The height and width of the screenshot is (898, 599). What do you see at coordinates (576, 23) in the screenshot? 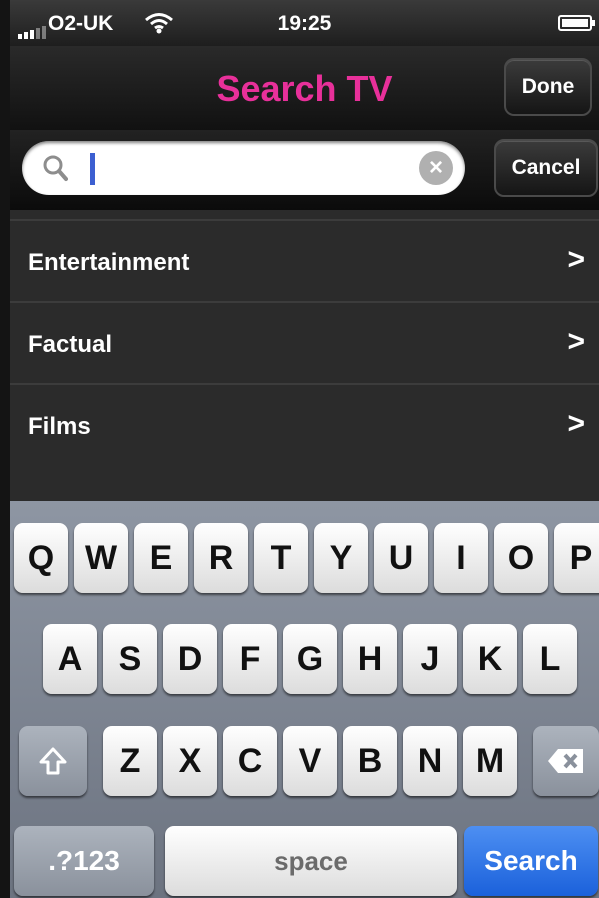
I see `battery-icon` at bounding box center [576, 23].